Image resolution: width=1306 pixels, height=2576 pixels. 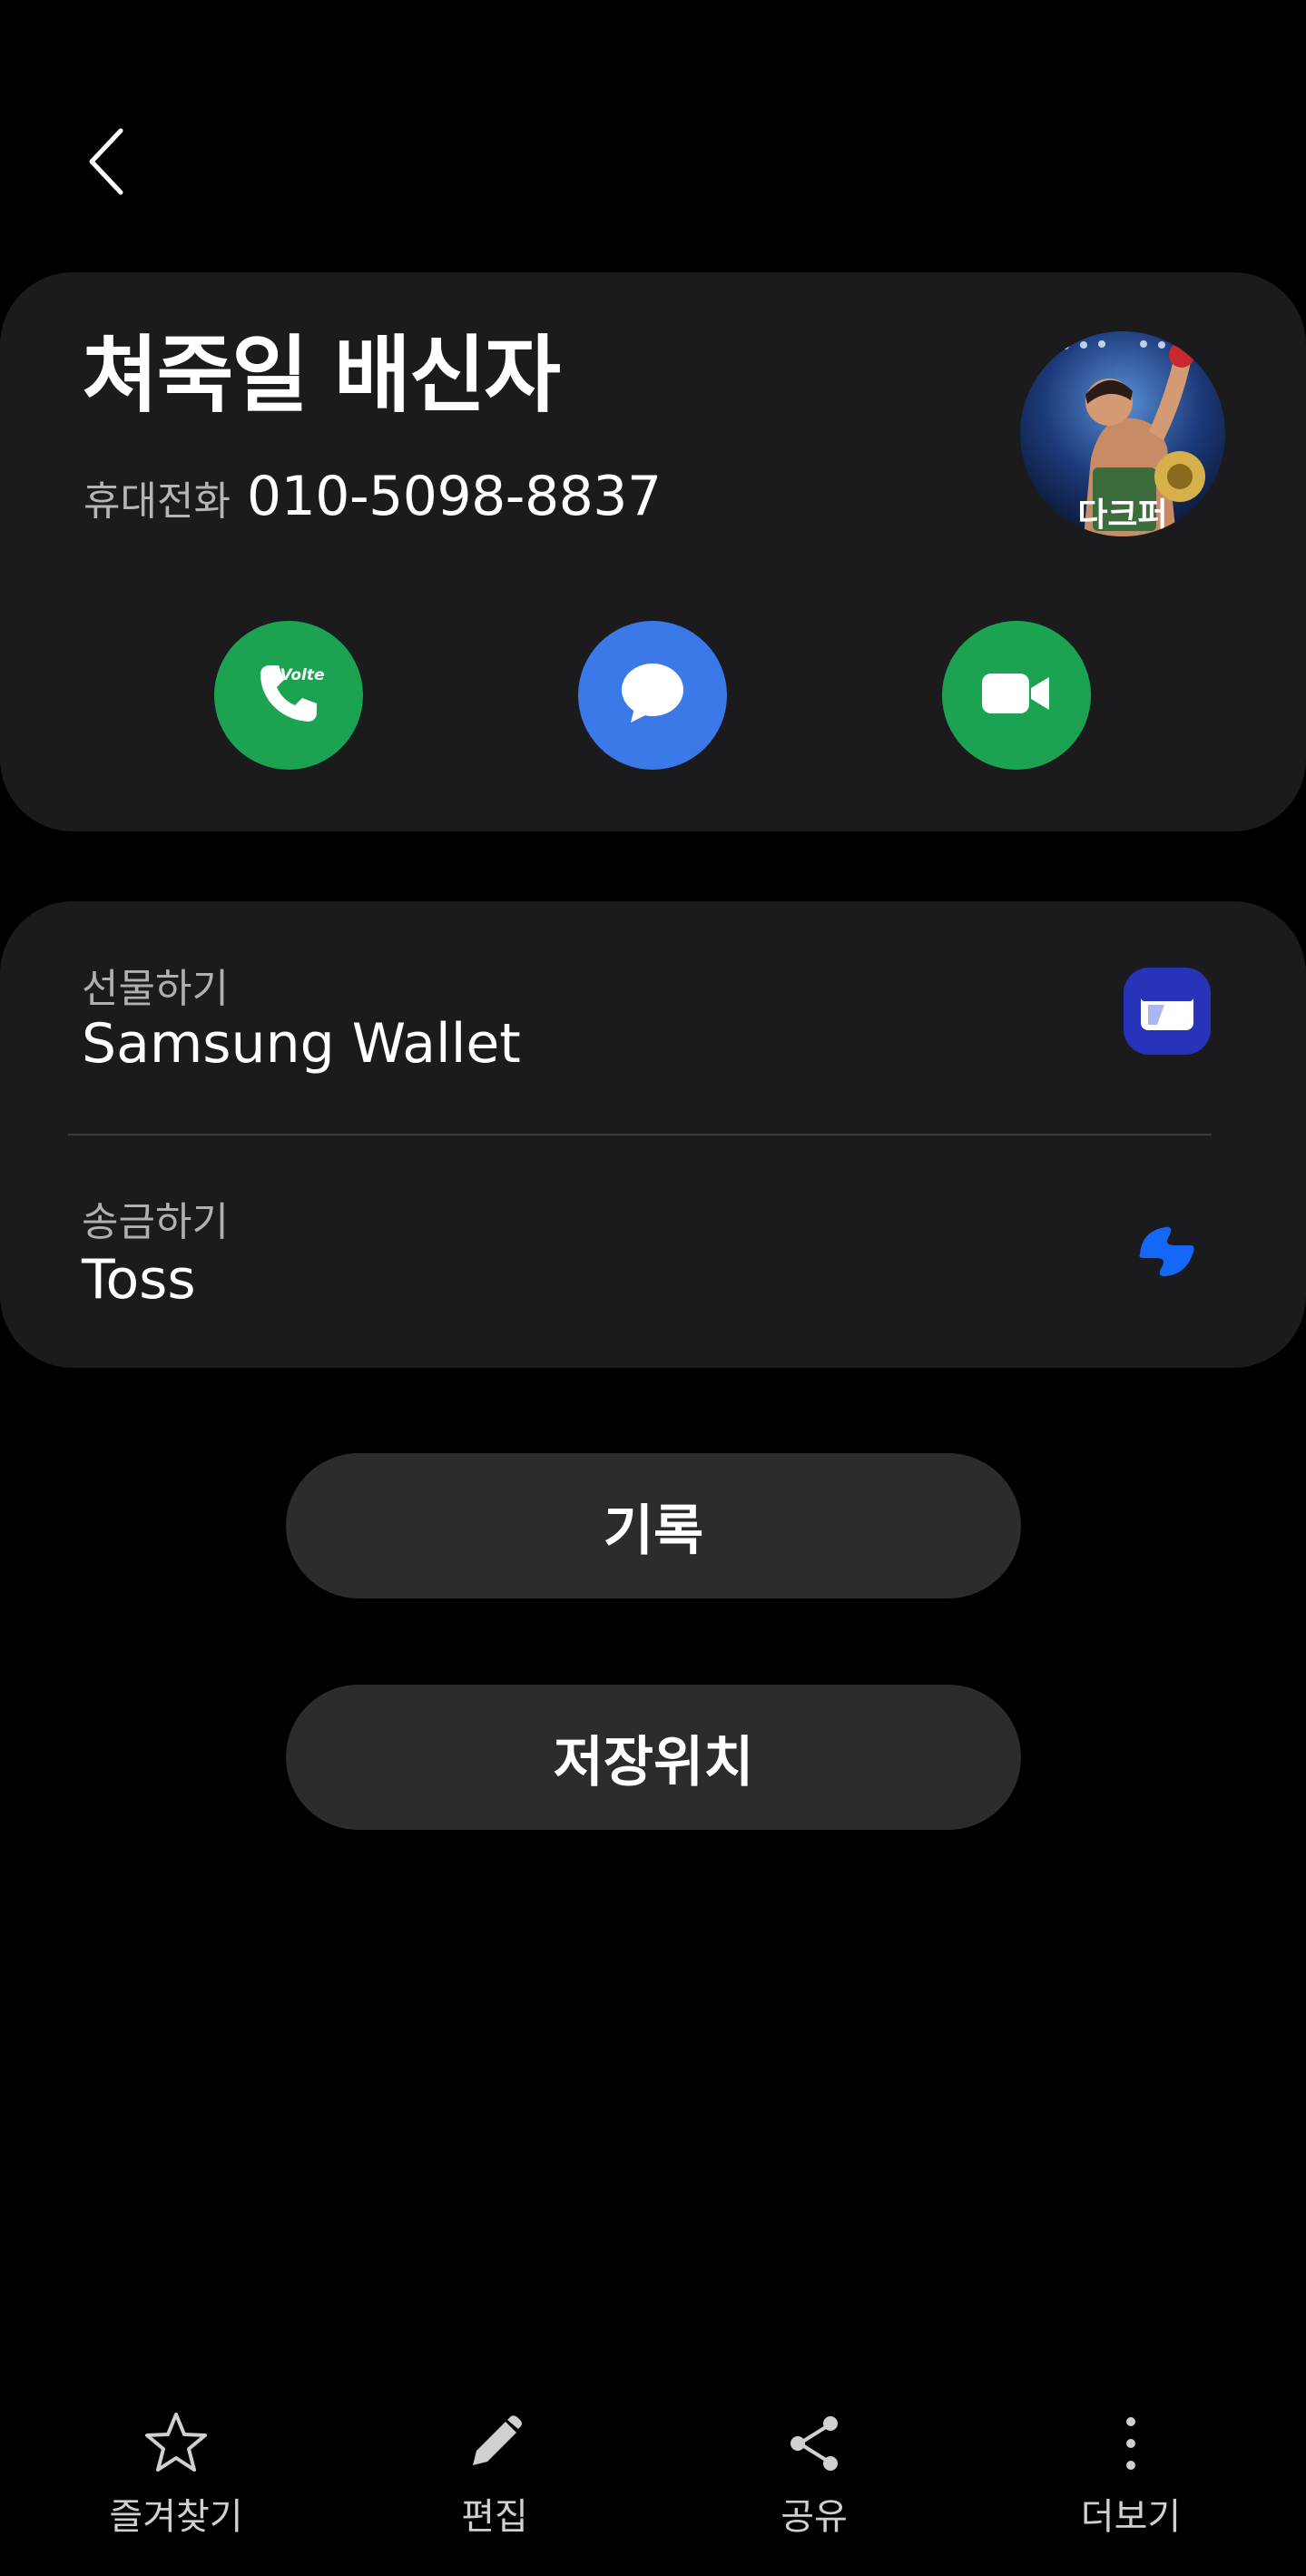 I want to click on gift-label: 선물하기, so click(x=155, y=989).